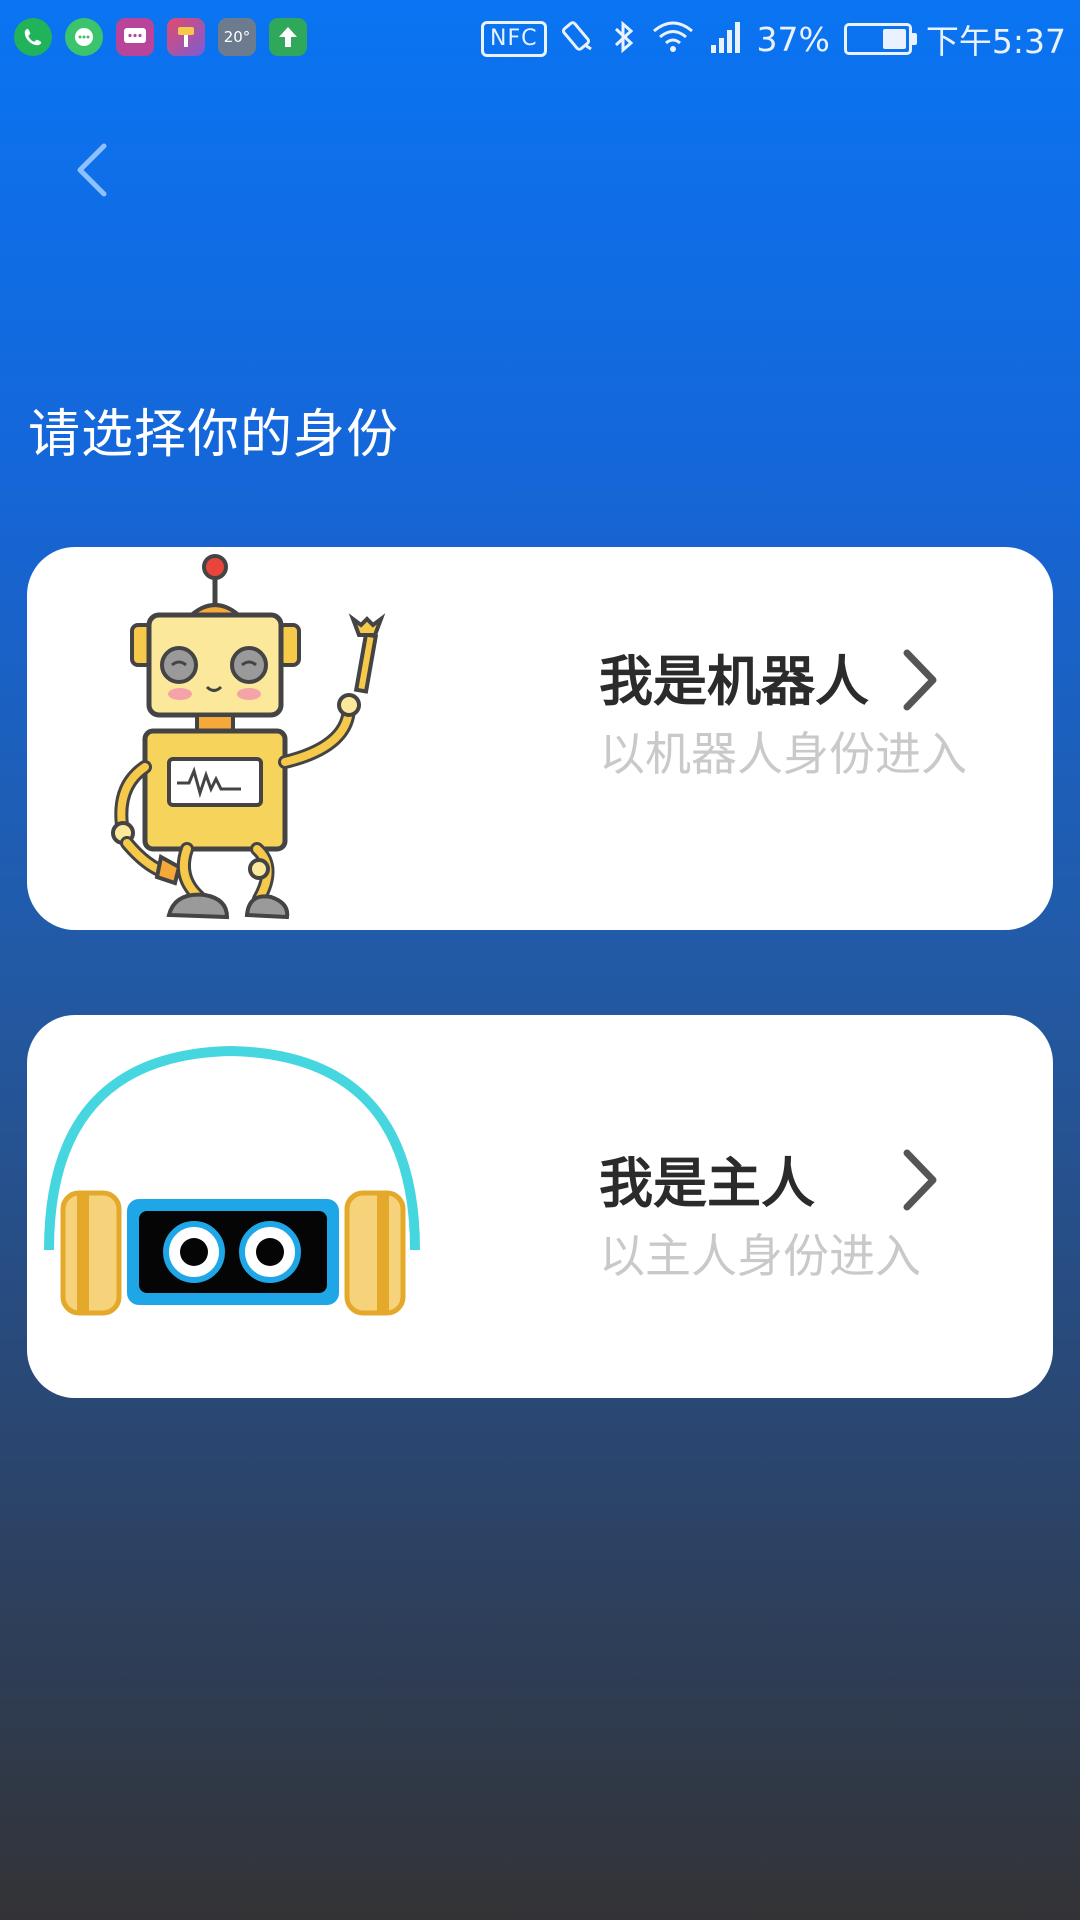 The image size is (1080, 1920). Describe the element at coordinates (33, 37) in the screenshot. I see `phone-icon` at that location.